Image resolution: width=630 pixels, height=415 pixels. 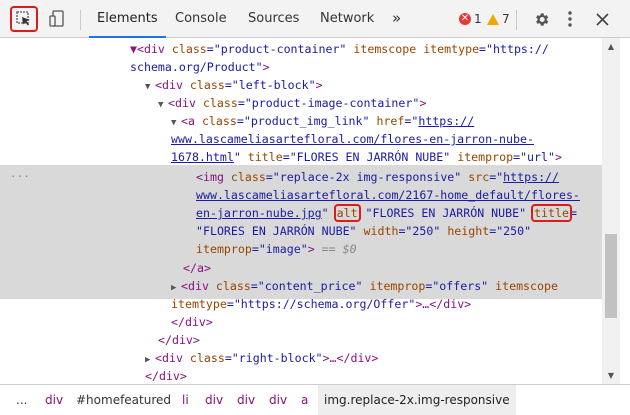 I want to click on inspect-element-button, so click(x=24, y=19).